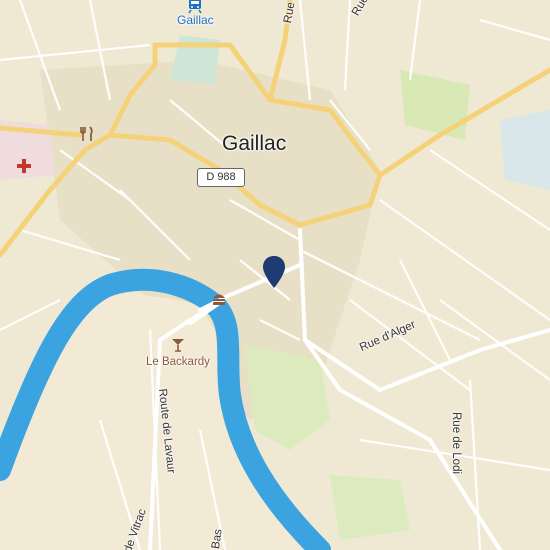 This screenshot has width=550, height=550. I want to click on station-label: Gaillac, so click(195, 20).